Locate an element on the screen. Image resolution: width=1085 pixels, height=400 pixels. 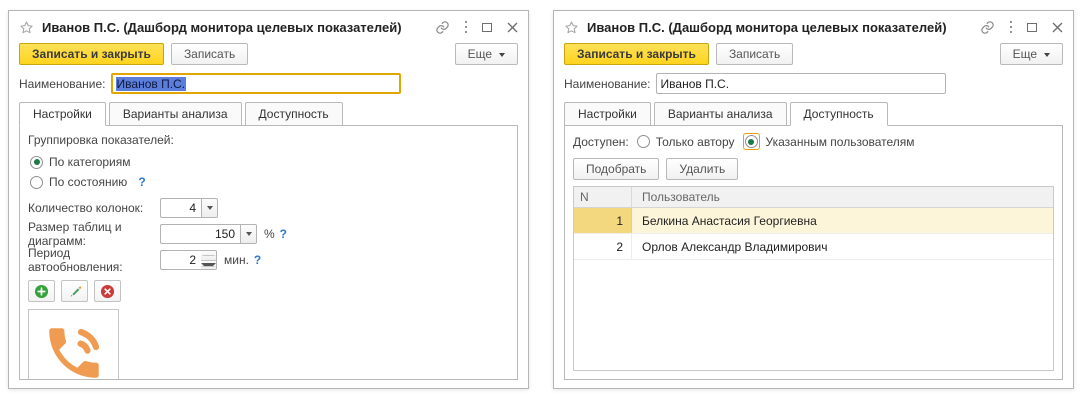
size-row: Размер таблиц и диаграмм: 150 % ? is located at coordinates (268, 234).